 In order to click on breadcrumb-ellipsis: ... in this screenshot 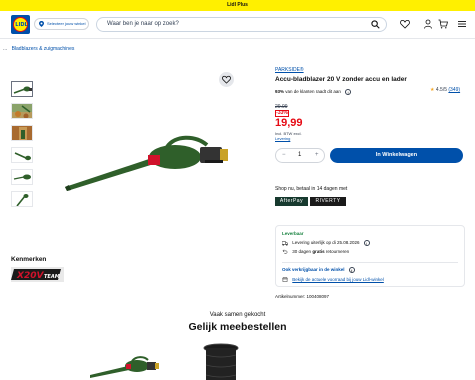, I will do `click(5, 49)`.